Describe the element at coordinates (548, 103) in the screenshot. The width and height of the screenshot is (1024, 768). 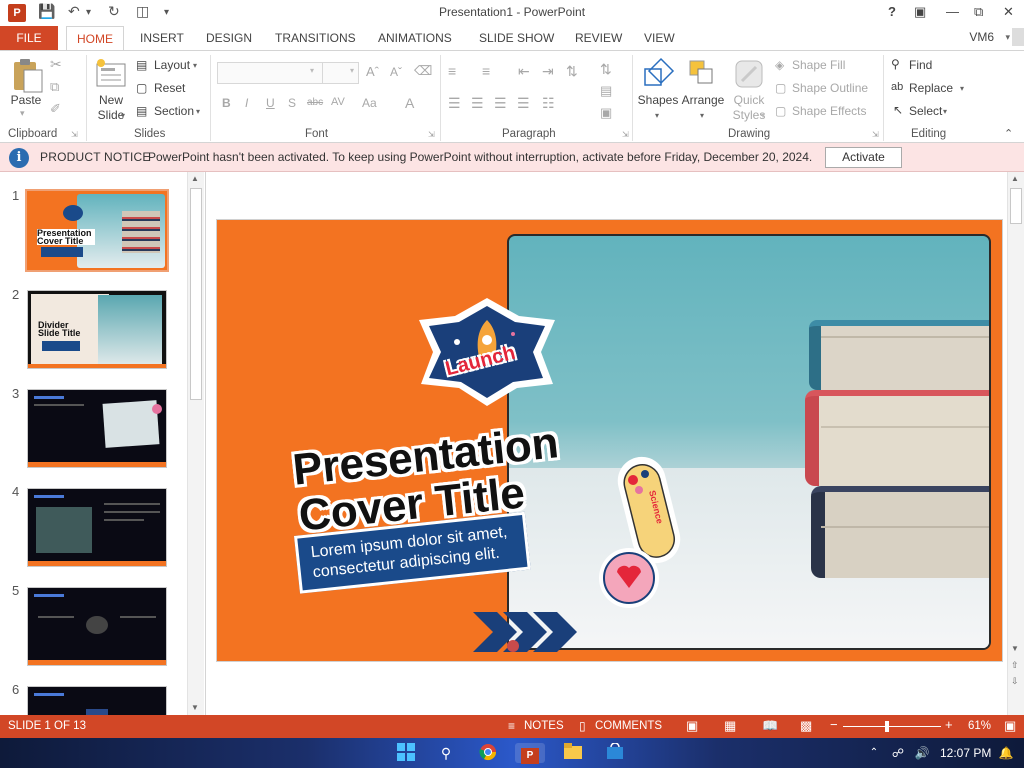
I see `columns-icon: ☷` at that location.